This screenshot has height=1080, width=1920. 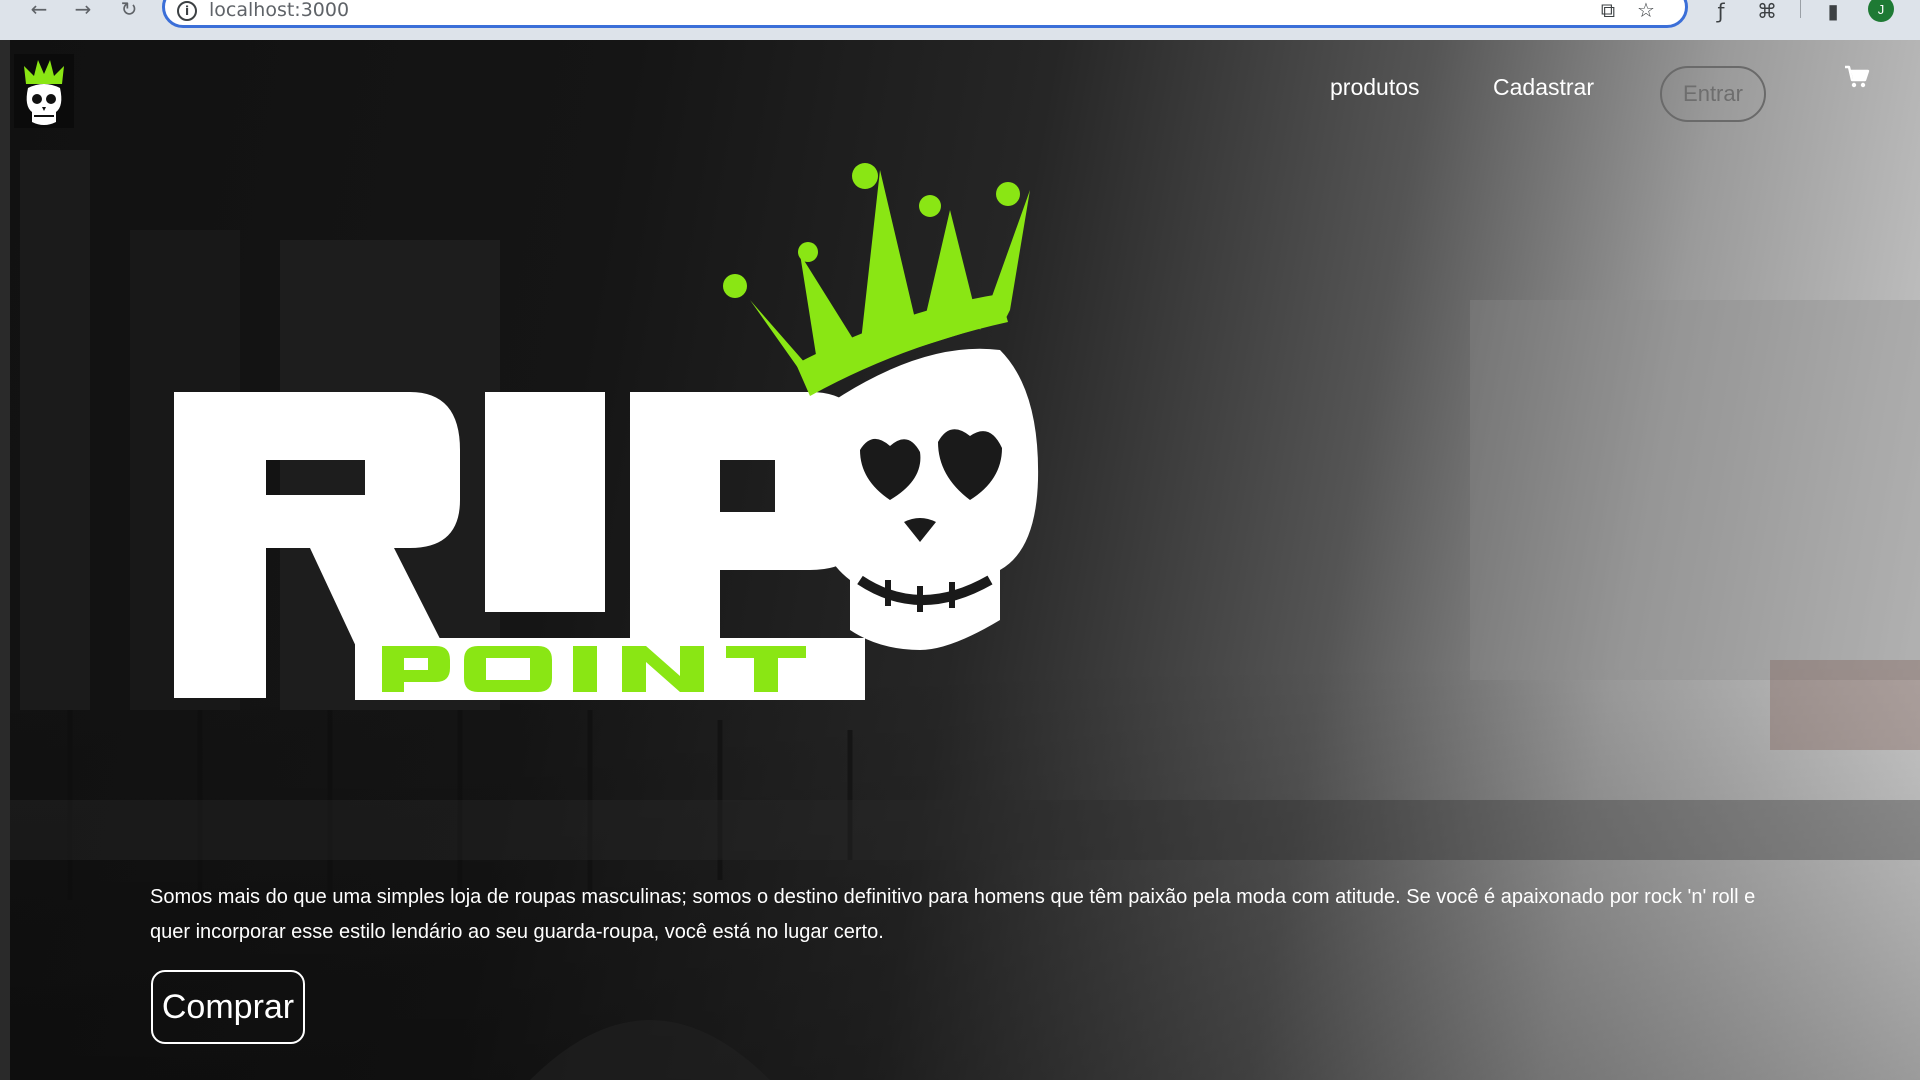 What do you see at coordinates (279, 10) in the screenshot?
I see `address-url: localhost:3000` at bounding box center [279, 10].